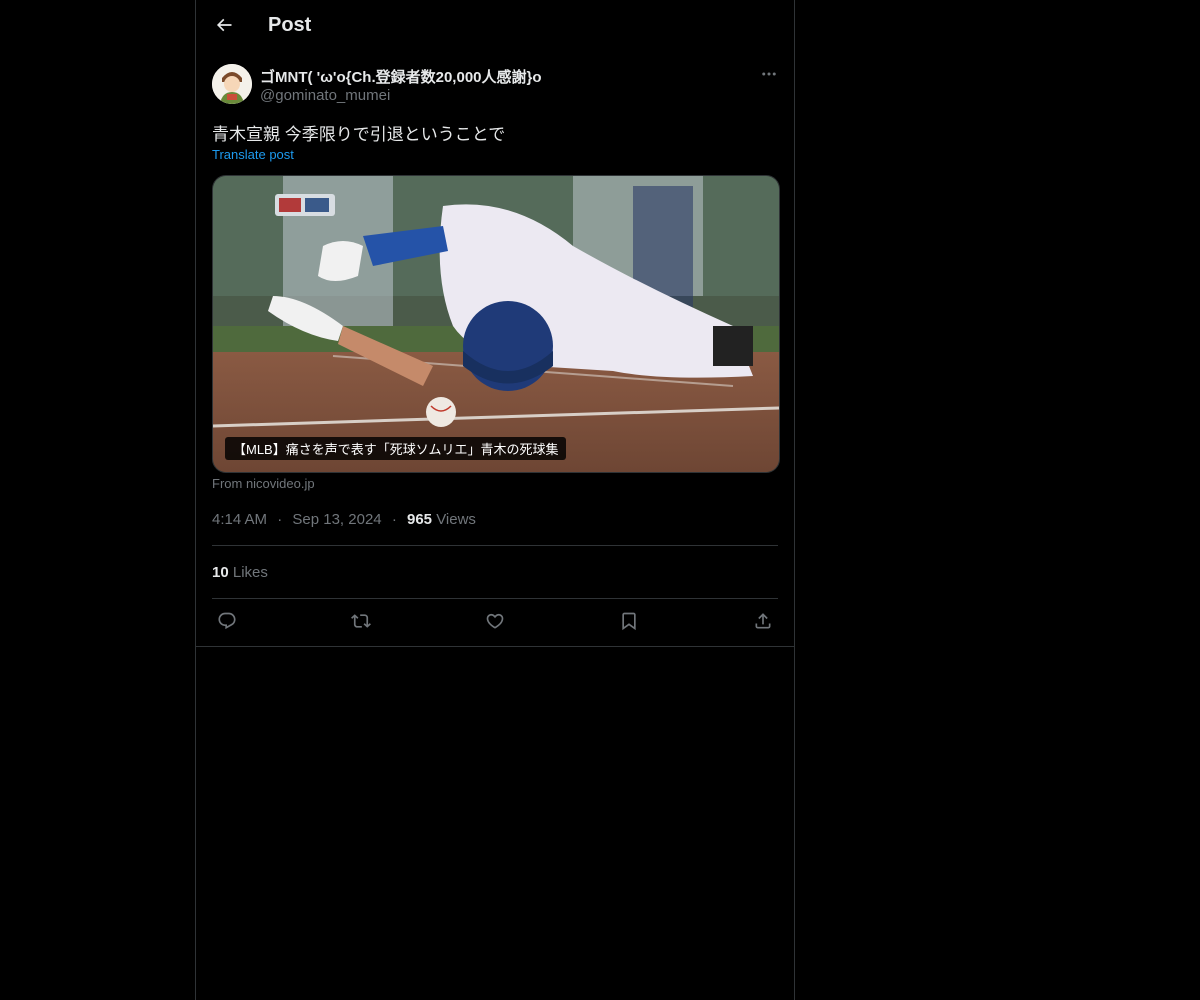 This screenshot has height=1000, width=1200. Describe the element at coordinates (290, 25) in the screenshot. I see `page-title: Post` at that location.